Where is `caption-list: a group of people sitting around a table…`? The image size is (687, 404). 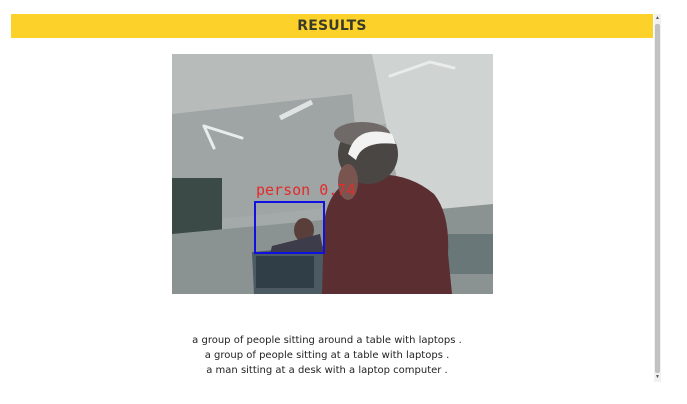
caption-list: a group of people sitting around a table… is located at coordinates (327, 355).